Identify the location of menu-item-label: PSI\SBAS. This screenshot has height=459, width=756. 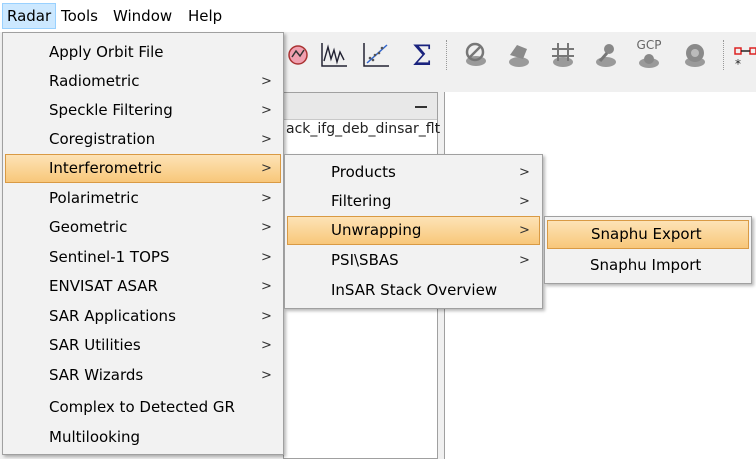
(365, 260).